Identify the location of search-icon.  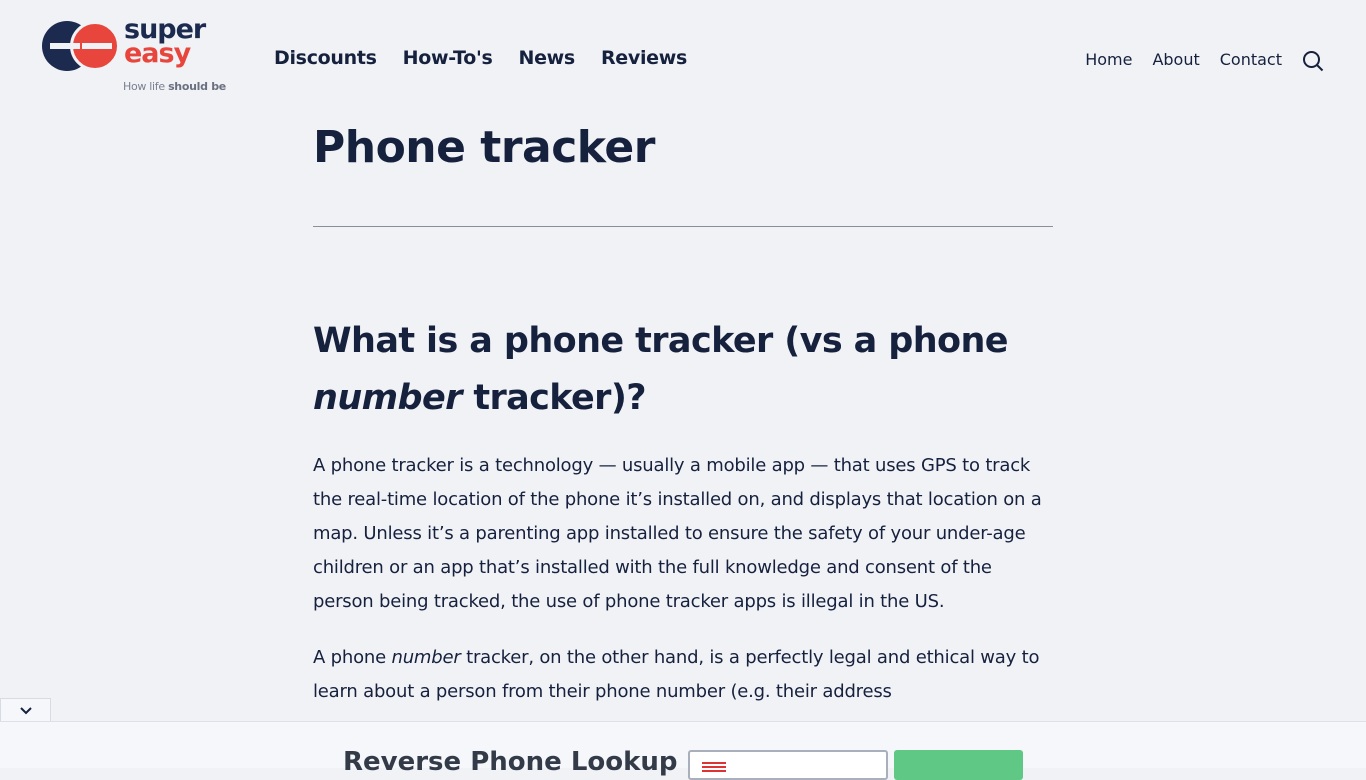
(1313, 61).